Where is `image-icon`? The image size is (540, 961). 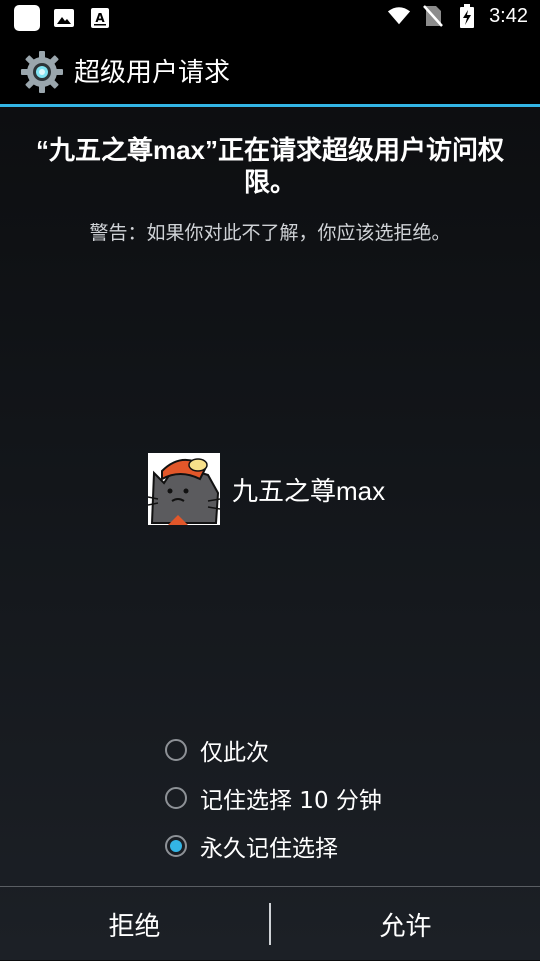
image-icon is located at coordinates (64, 18).